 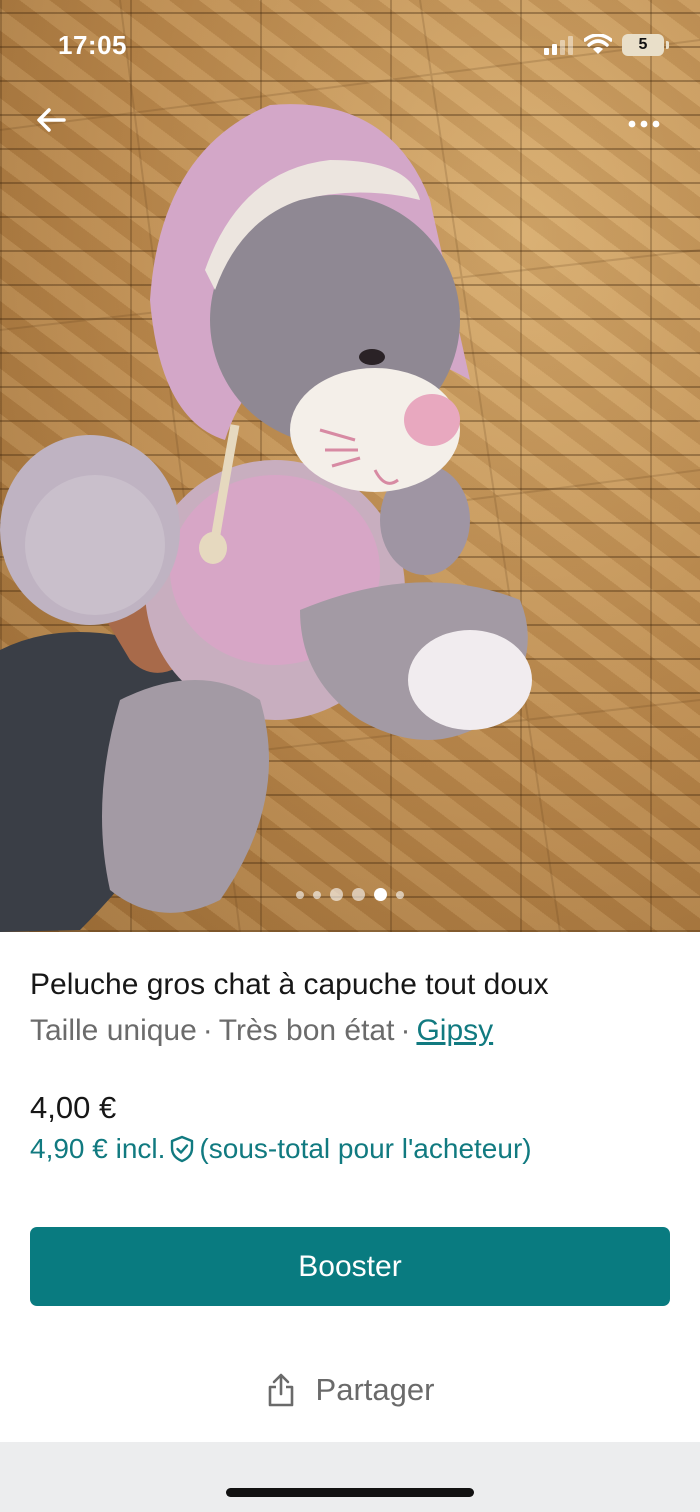 What do you see at coordinates (113, 1030) in the screenshot?
I see `item-size: Taille unique` at bounding box center [113, 1030].